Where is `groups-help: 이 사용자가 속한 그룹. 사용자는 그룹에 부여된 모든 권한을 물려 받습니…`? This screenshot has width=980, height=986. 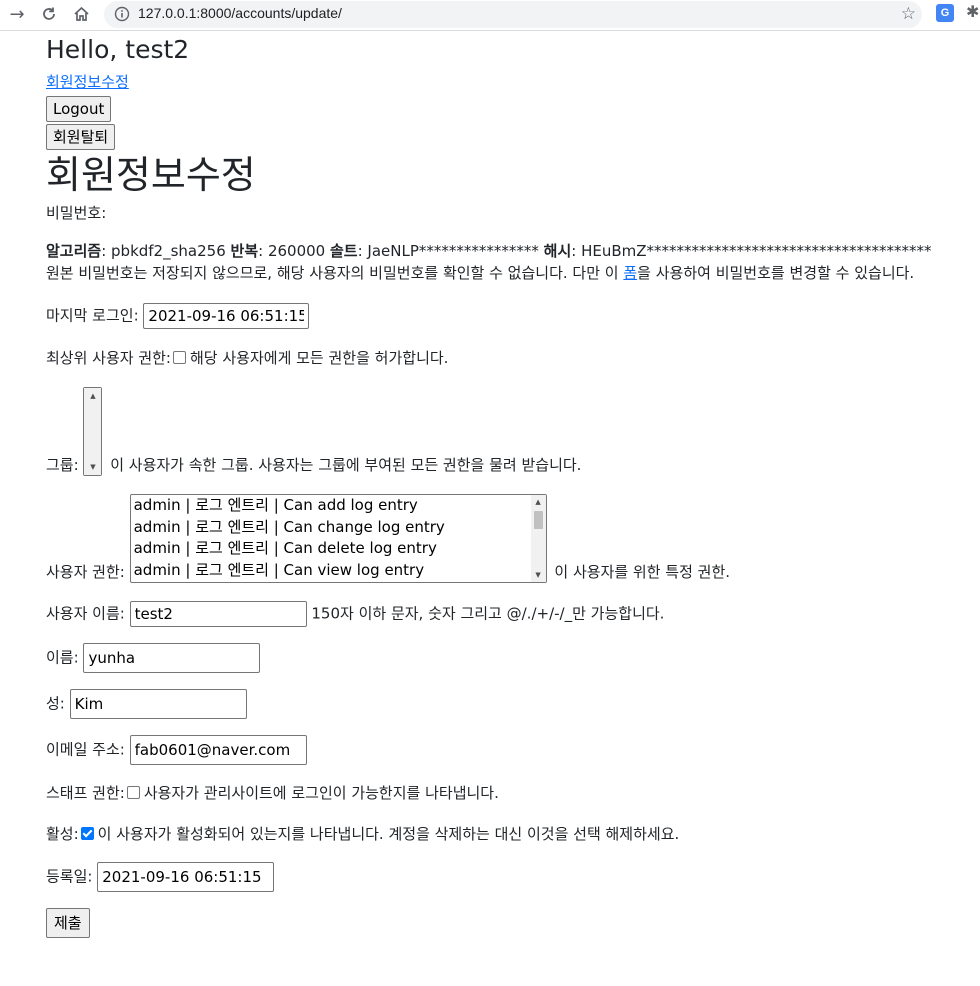 groups-help: 이 사용자가 속한 그룹. 사용자는 그룹에 부여된 모든 권한을 물려 받습니… is located at coordinates (346, 465).